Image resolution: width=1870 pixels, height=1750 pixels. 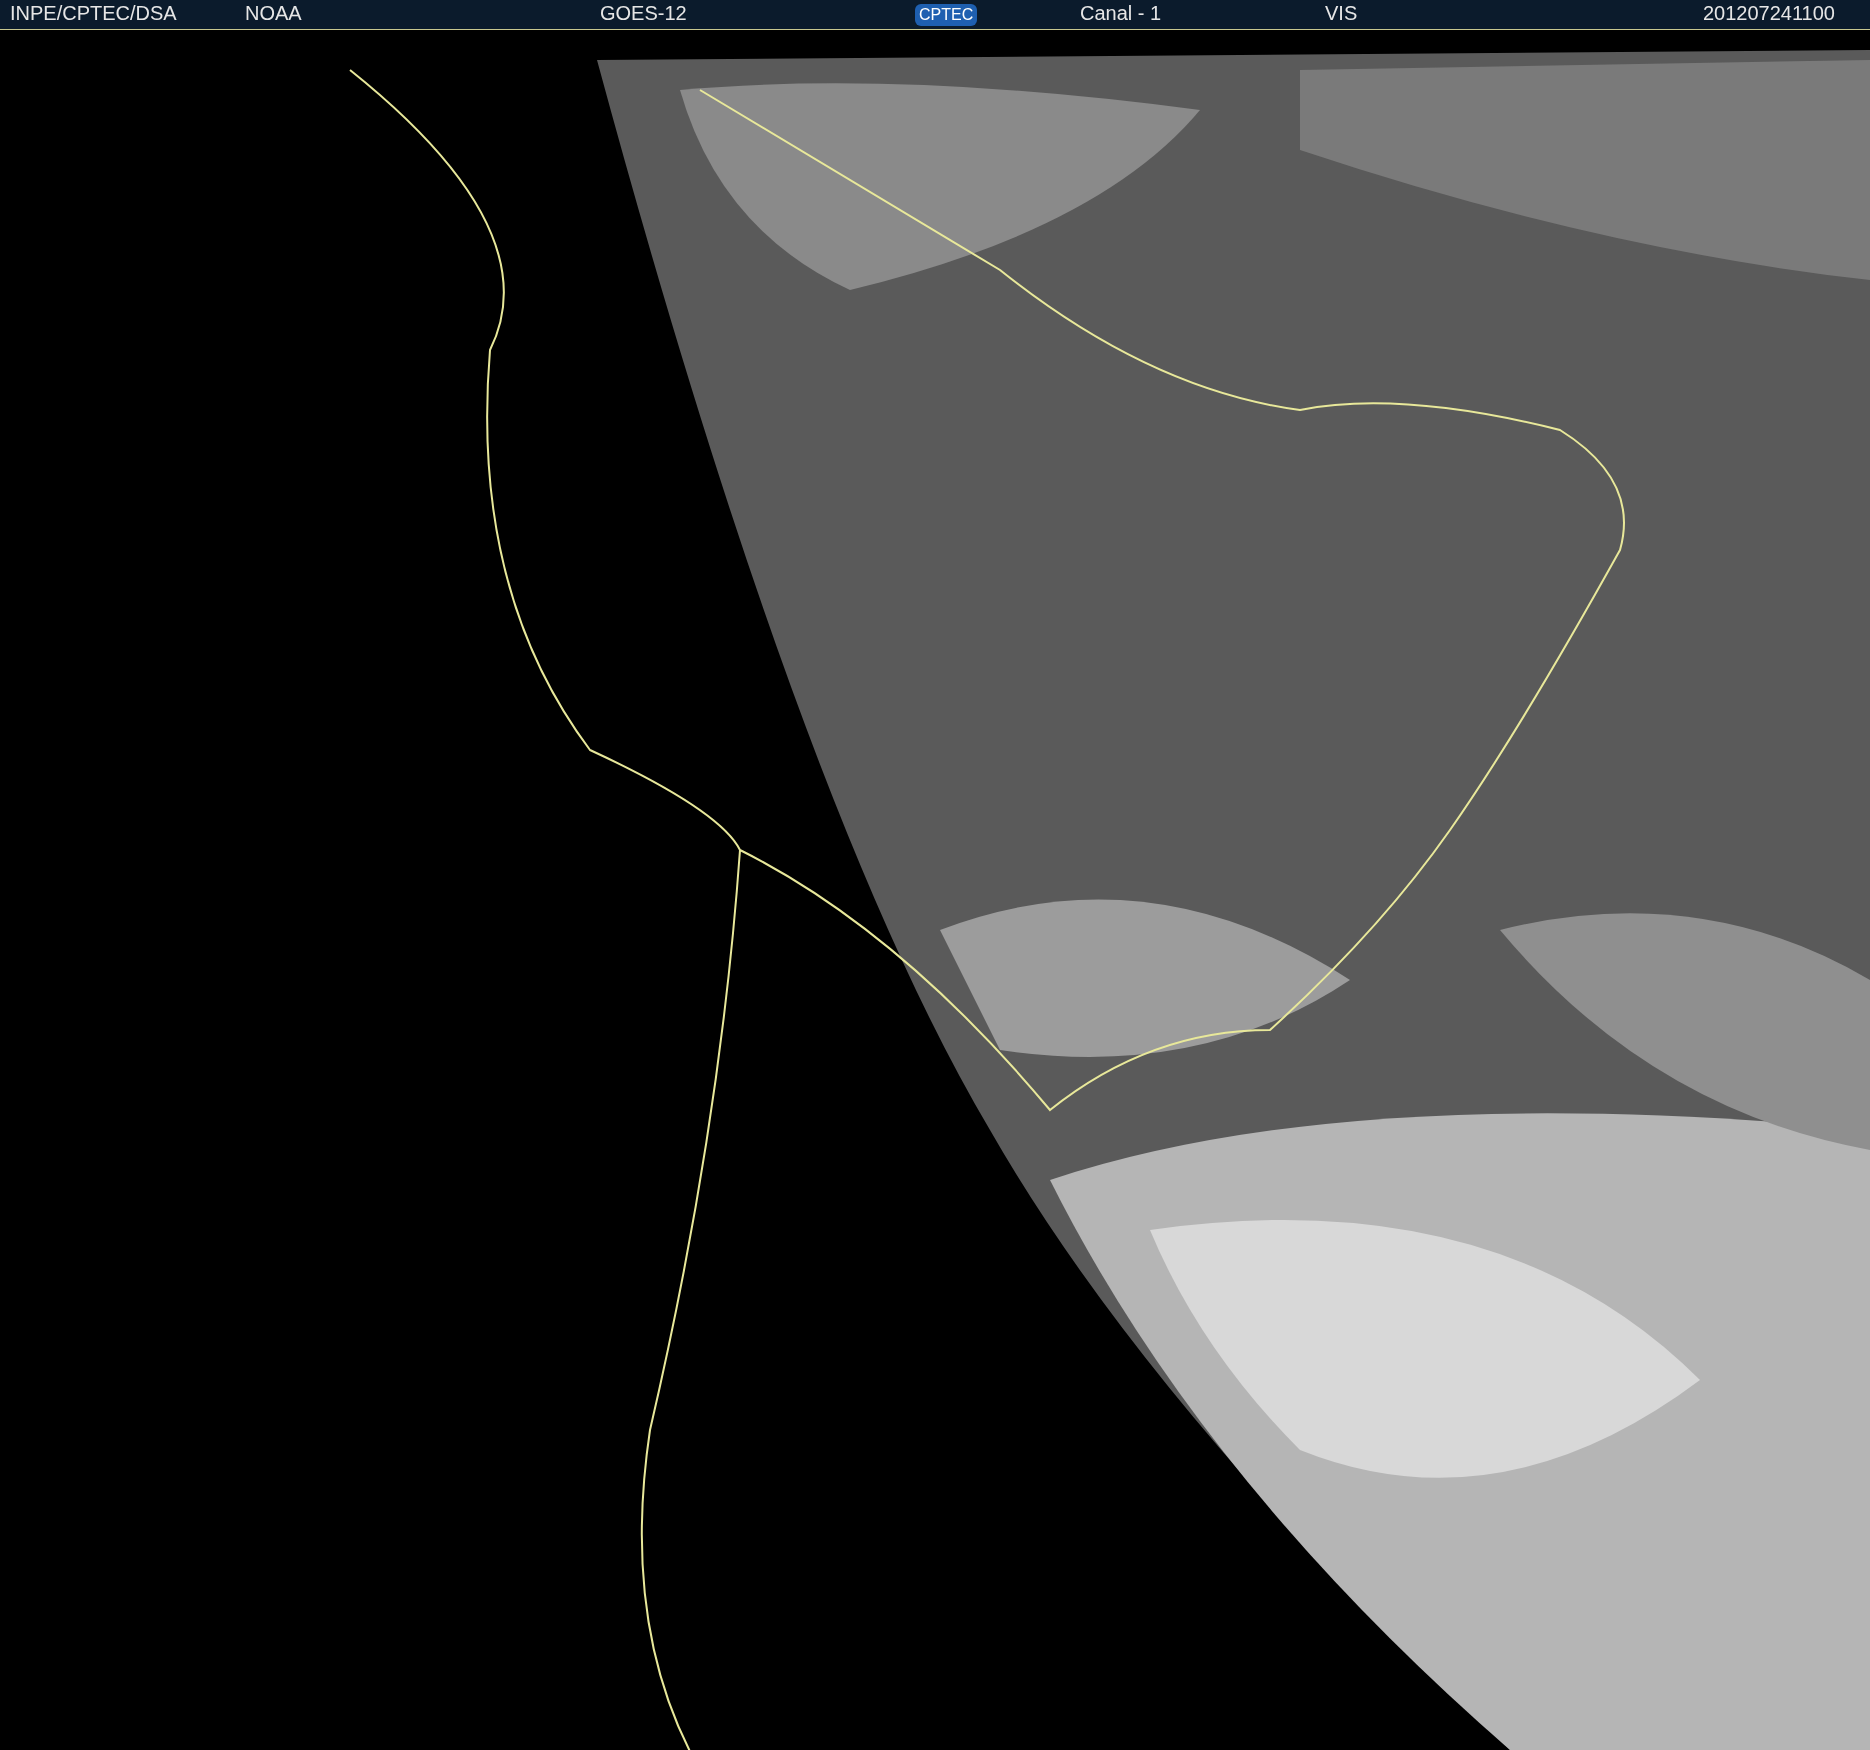 What do you see at coordinates (1121, 12) in the screenshot?
I see `channel-label: Canal - 1` at bounding box center [1121, 12].